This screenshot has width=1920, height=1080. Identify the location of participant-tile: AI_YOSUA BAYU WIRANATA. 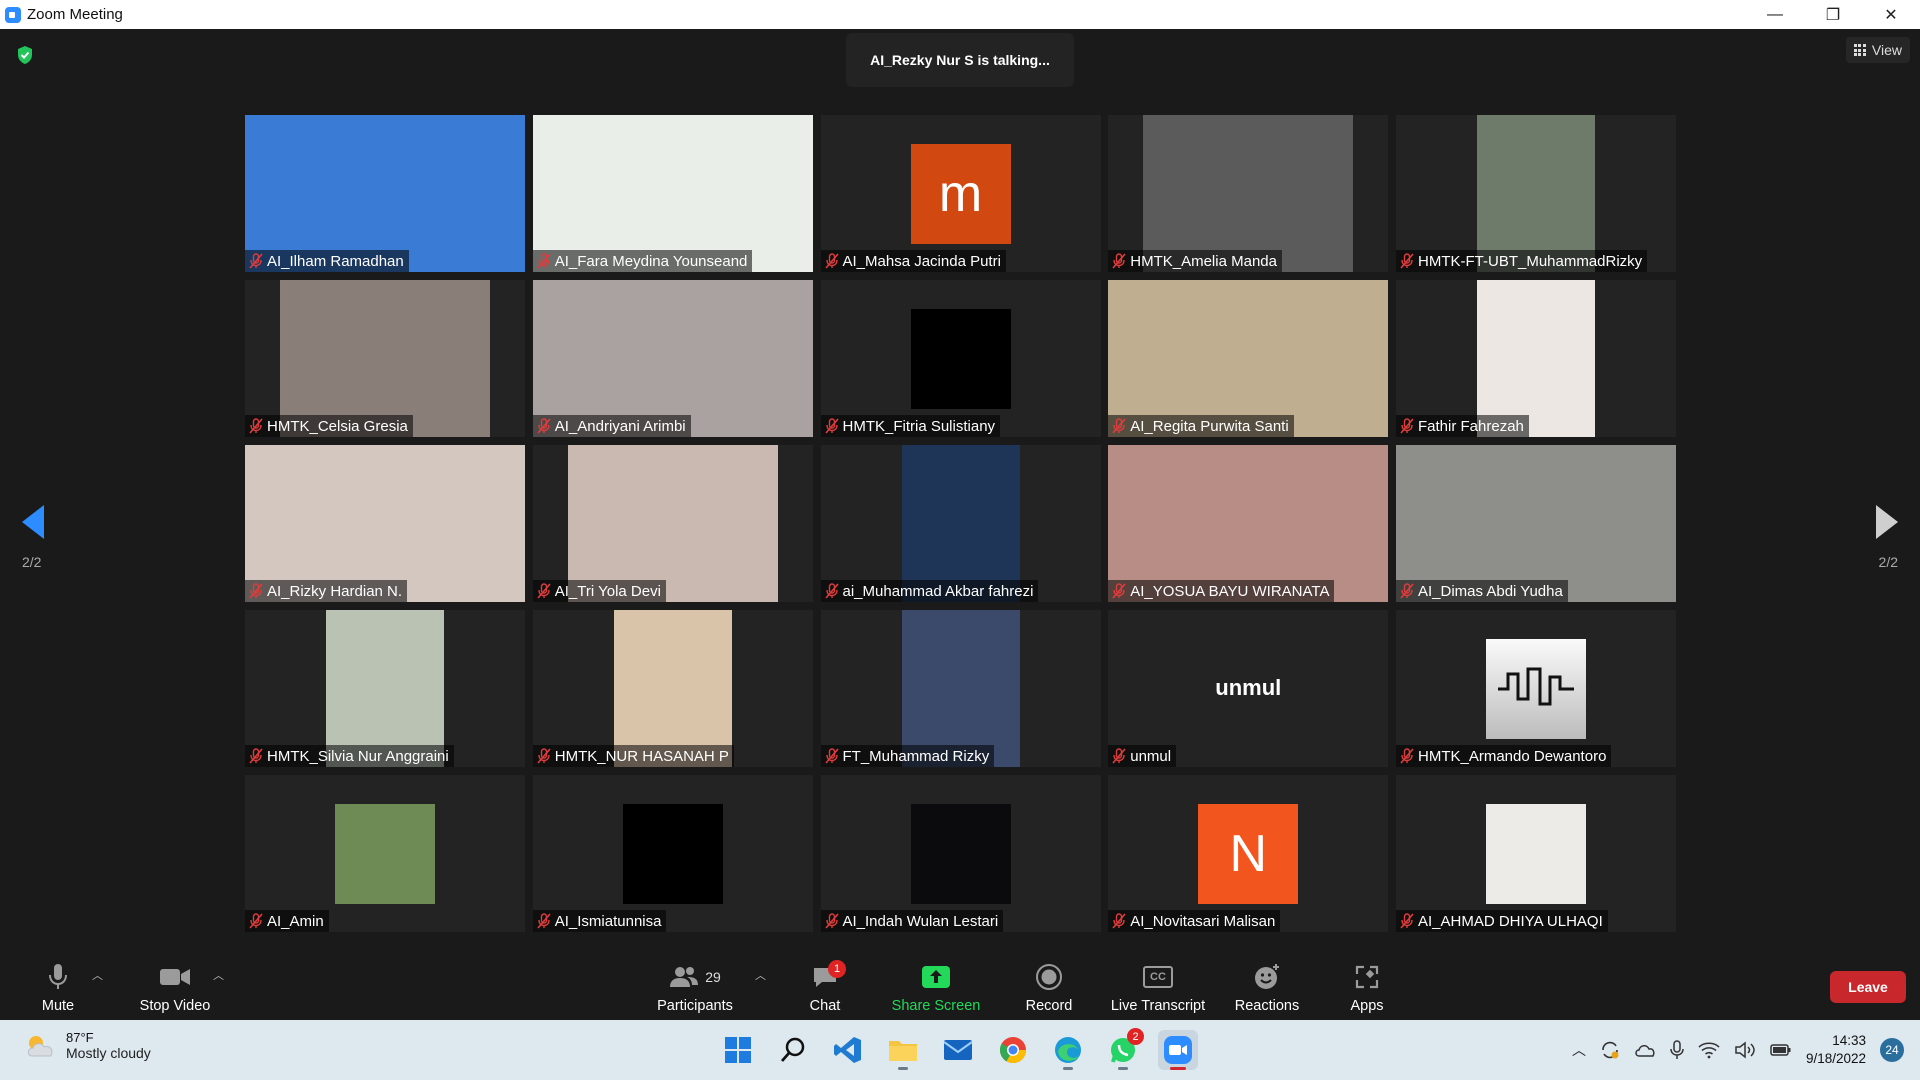
(1248, 523).